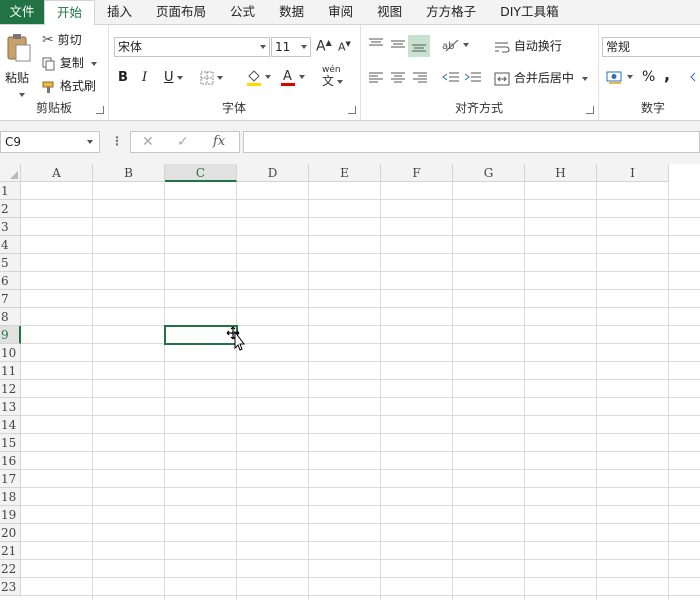 The height and width of the screenshot is (600, 700). What do you see at coordinates (471, 142) in the screenshot?
I see `formula-input` at bounding box center [471, 142].